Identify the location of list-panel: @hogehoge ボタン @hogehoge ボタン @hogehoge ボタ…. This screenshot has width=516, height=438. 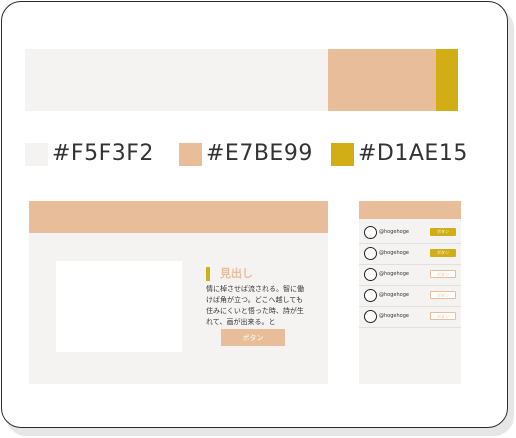
(410, 292).